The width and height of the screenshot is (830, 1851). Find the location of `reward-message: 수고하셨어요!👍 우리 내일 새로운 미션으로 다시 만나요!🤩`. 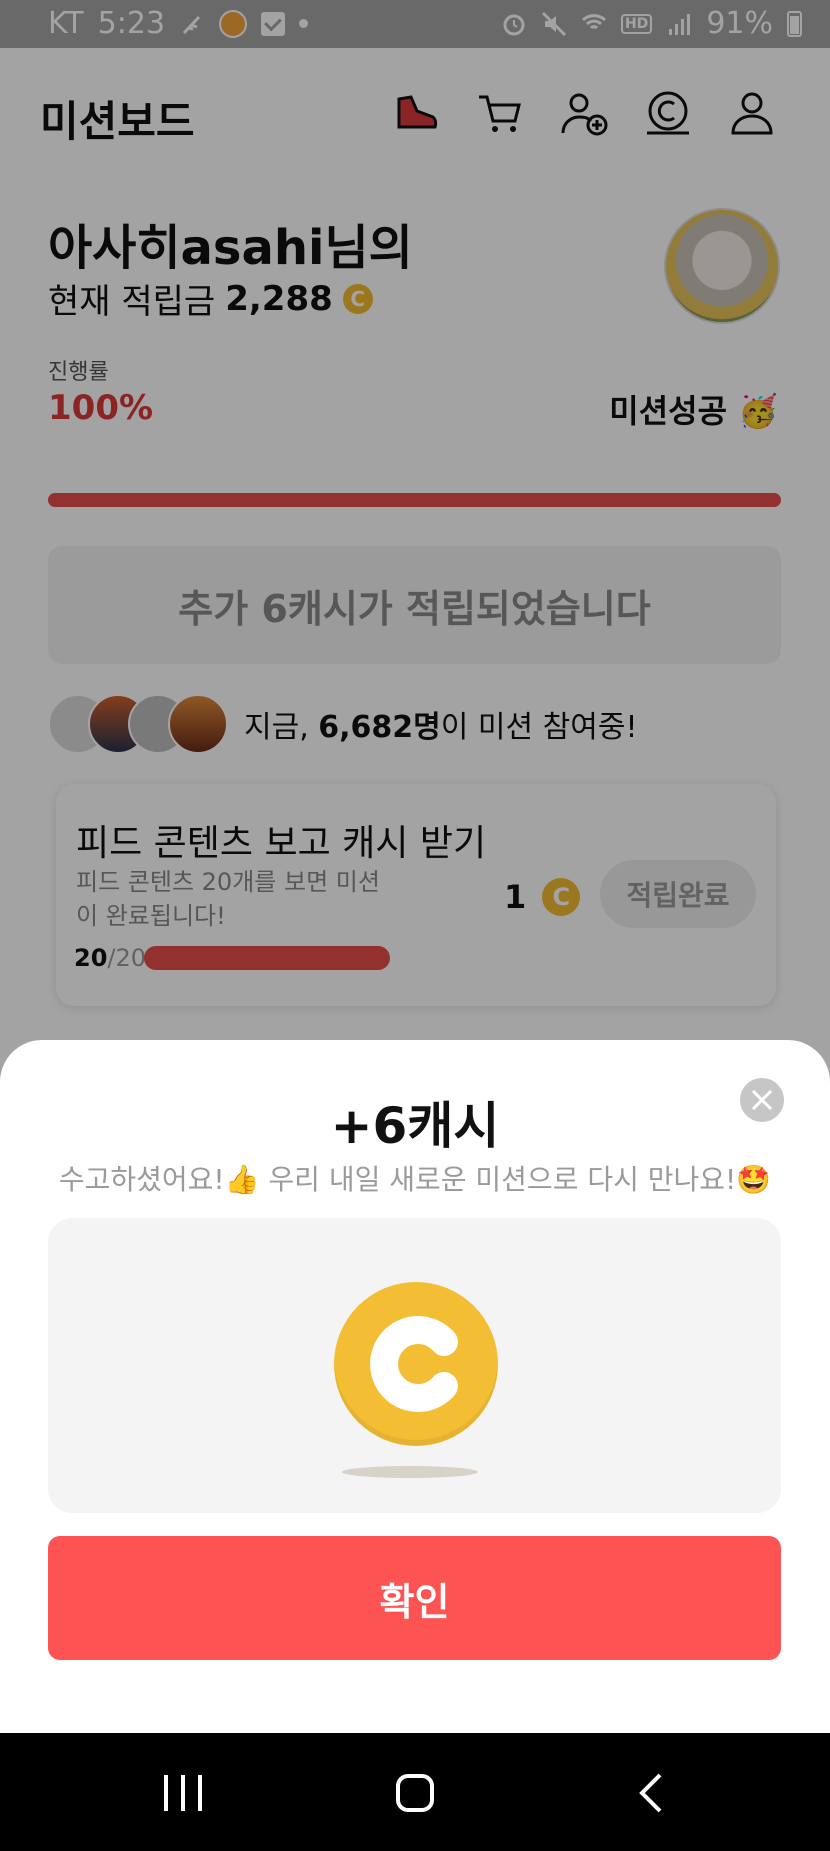

reward-message: 수고하셨어요!👍 우리 내일 새로운 미션으로 다시 만나요!🤩 is located at coordinates (415, 1179).